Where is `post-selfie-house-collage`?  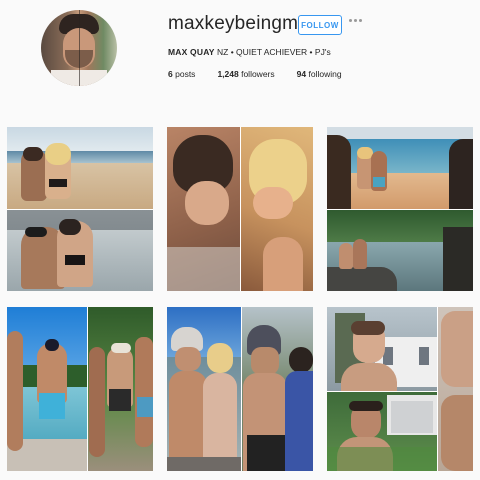
post-selfie-house-collage is located at coordinates (400, 389).